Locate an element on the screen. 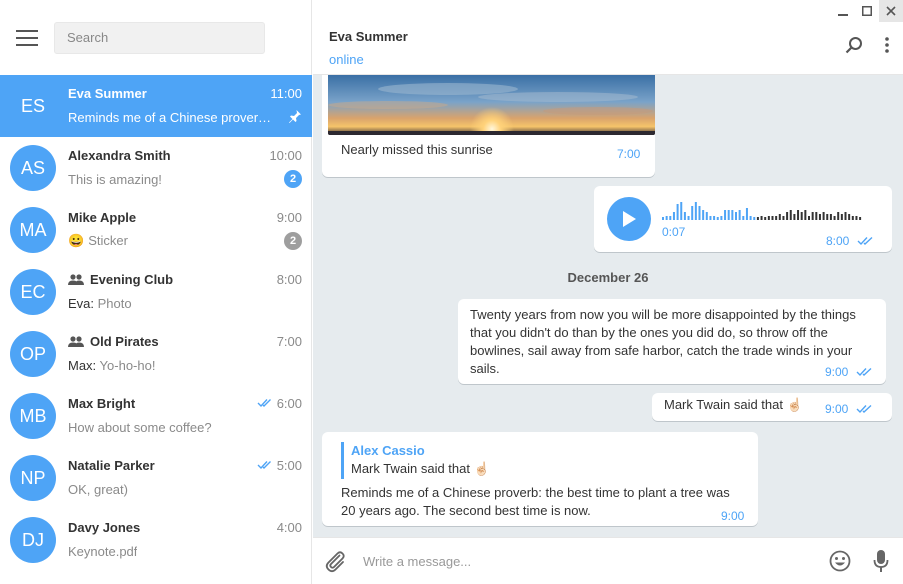 The image size is (903, 584). avatar: MA is located at coordinates (33, 230).